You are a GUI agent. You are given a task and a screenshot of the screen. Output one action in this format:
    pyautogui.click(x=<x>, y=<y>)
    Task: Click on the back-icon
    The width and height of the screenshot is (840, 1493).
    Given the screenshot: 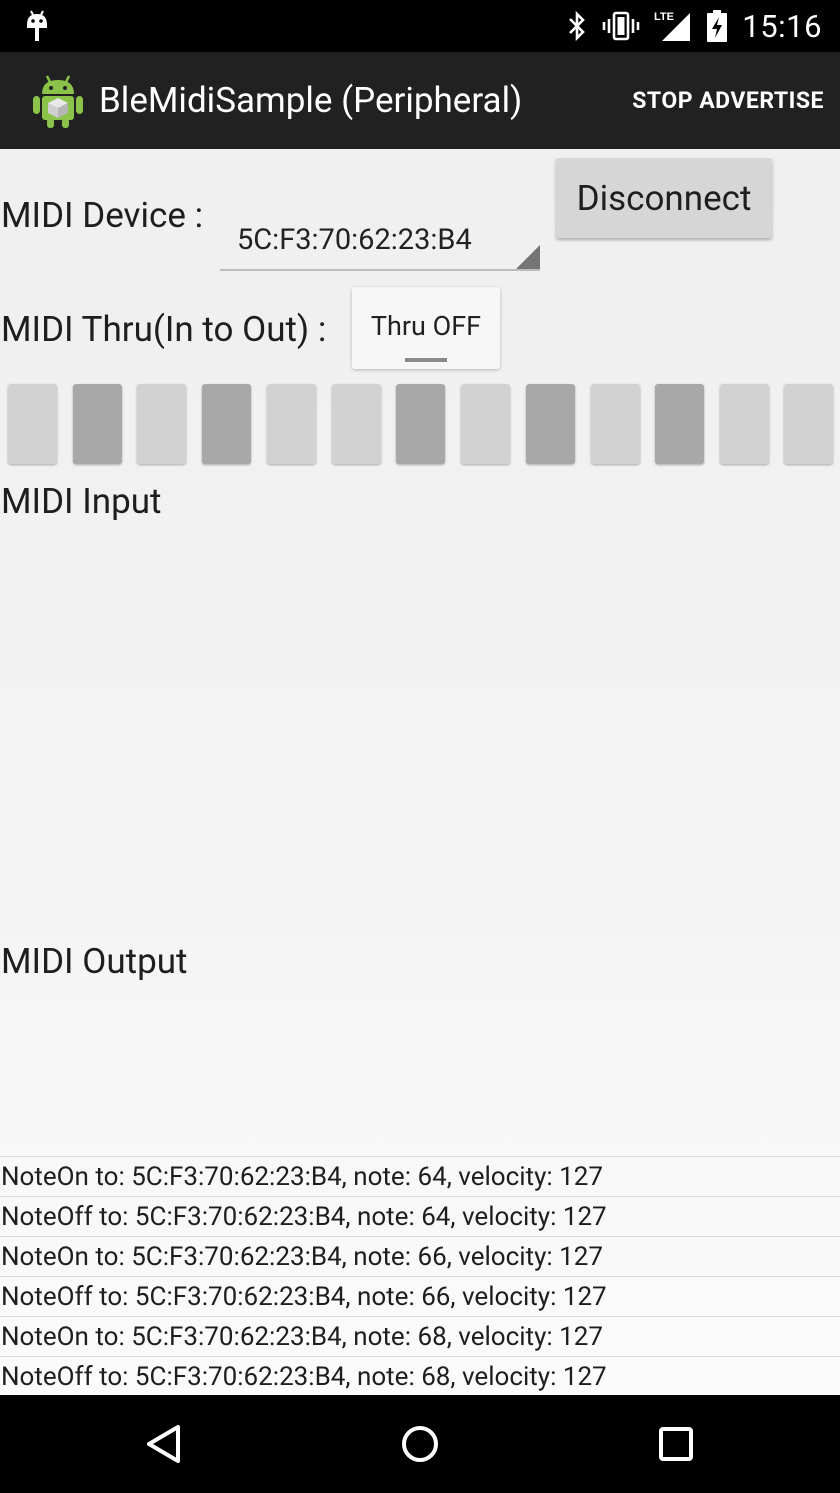 What is the action you would take?
    pyautogui.click(x=165, y=1444)
    